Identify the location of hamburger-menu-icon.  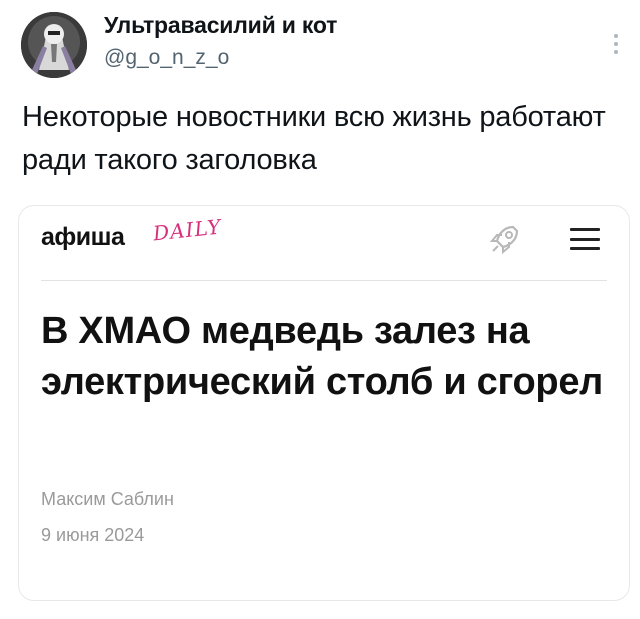
(585, 239).